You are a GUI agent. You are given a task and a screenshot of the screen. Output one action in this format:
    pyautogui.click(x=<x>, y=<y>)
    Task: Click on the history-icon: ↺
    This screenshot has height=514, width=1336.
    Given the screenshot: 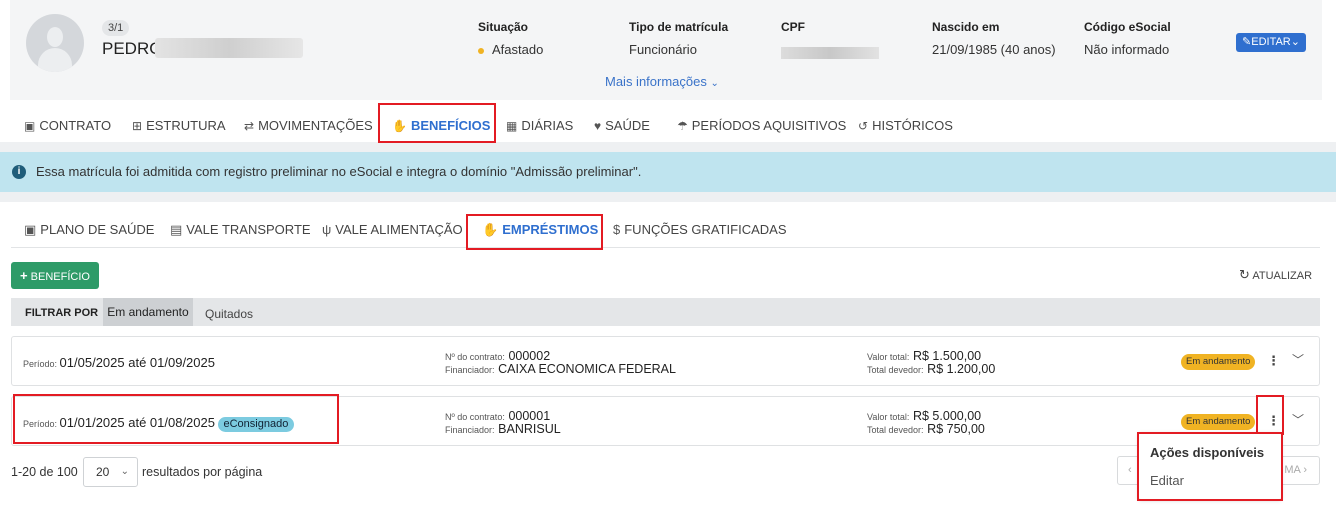 What is the action you would take?
    pyautogui.click(x=863, y=126)
    